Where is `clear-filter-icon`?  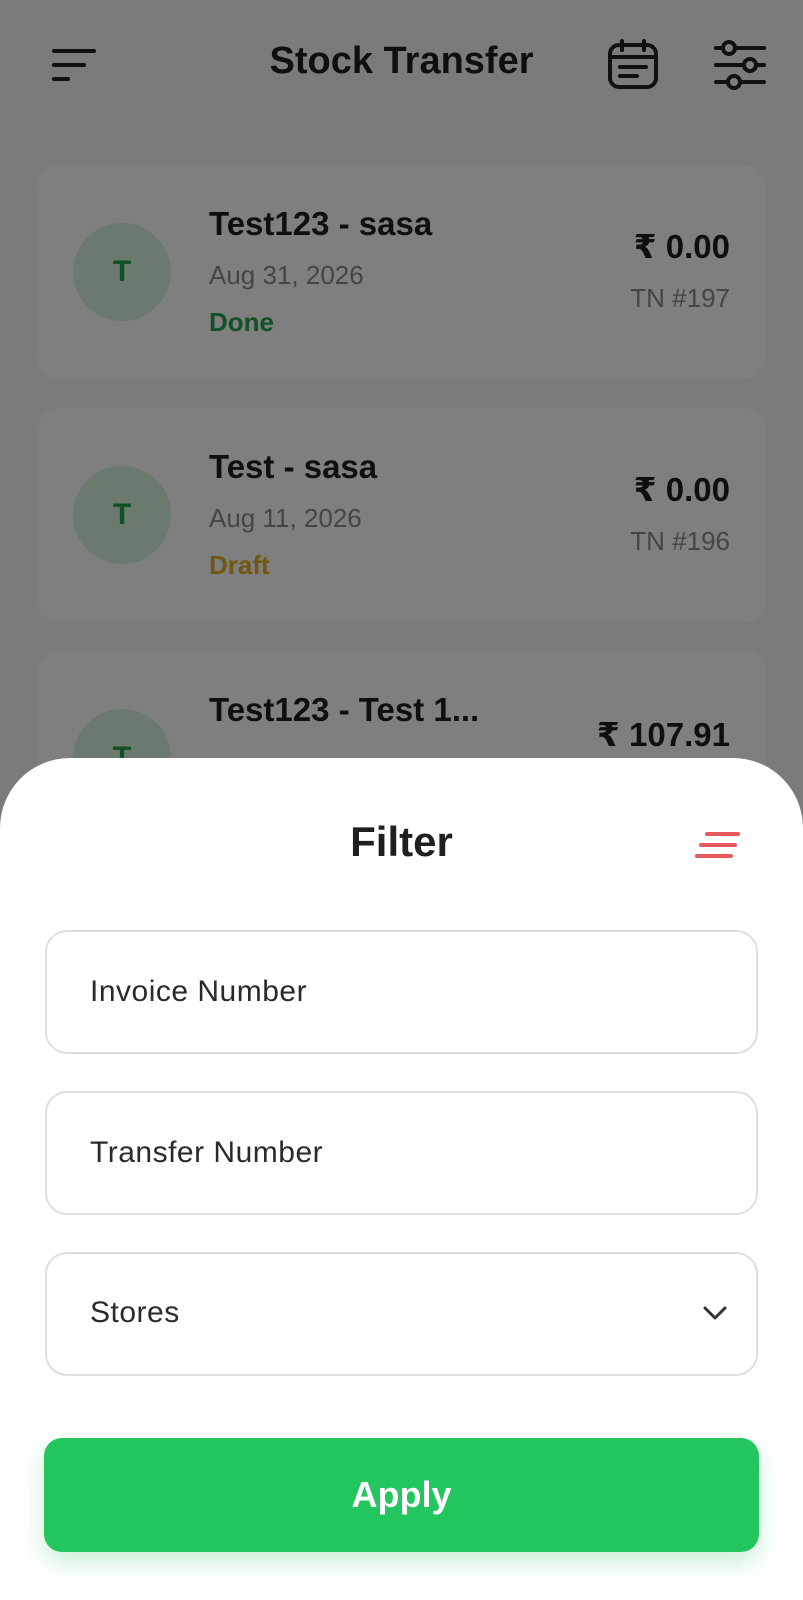
clear-filter-icon is located at coordinates (717, 845).